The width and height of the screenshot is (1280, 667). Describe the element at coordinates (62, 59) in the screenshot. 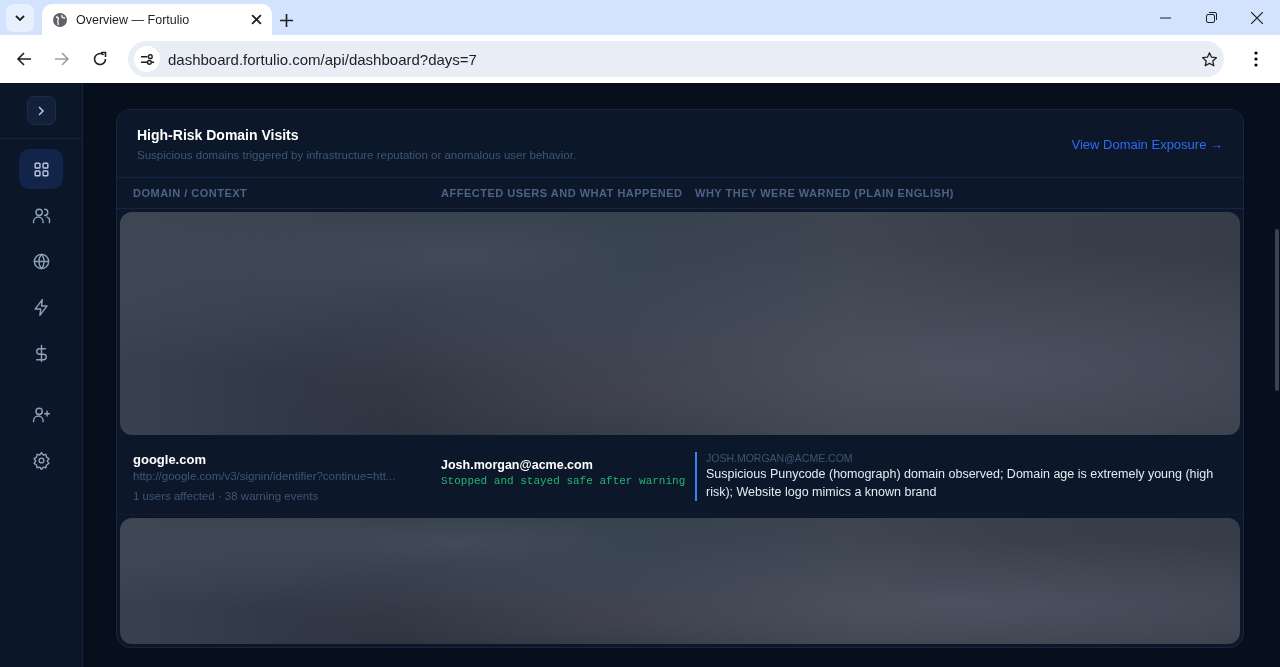

I see `forward-arrow-icon` at that location.